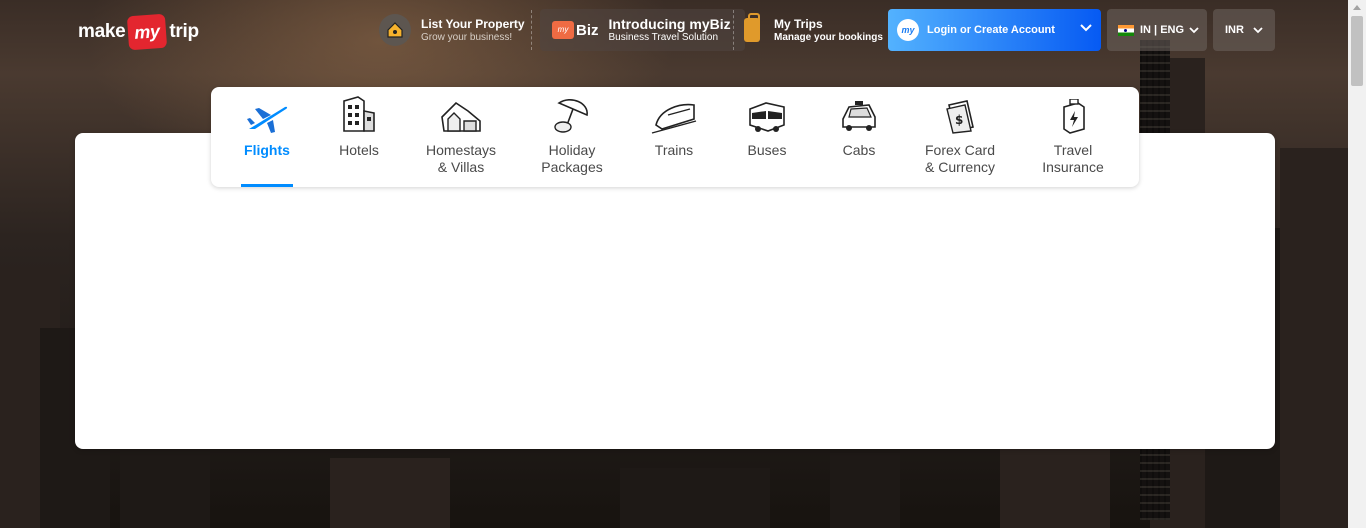 The image size is (1366, 528). What do you see at coordinates (767, 115) in the screenshot?
I see `bus-icon` at bounding box center [767, 115].